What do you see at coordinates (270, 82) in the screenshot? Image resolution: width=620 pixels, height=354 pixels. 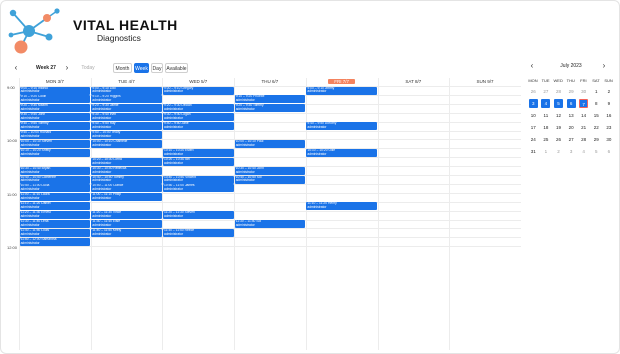 I see `day-header-4: THU 6/7` at bounding box center [270, 82].